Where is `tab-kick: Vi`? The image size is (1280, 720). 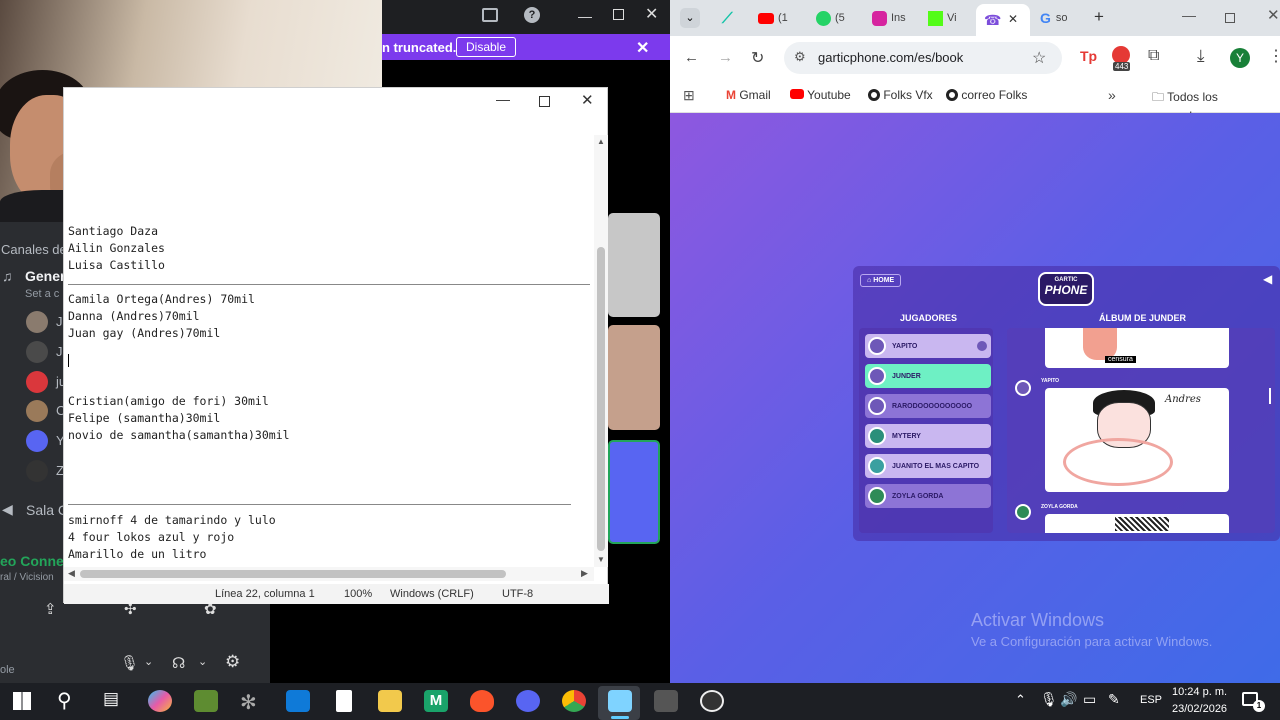 tab-kick: Vi is located at coordinates (942, 18).